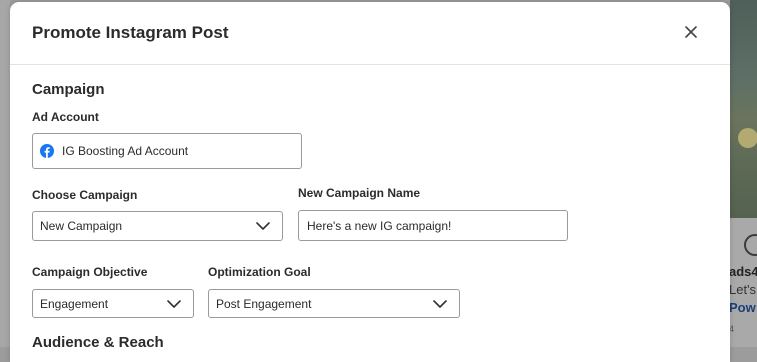 The image size is (757, 362). What do you see at coordinates (742, 307) in the screenshot?
I see `background-link: Pow` at bounding box center [742, 307].